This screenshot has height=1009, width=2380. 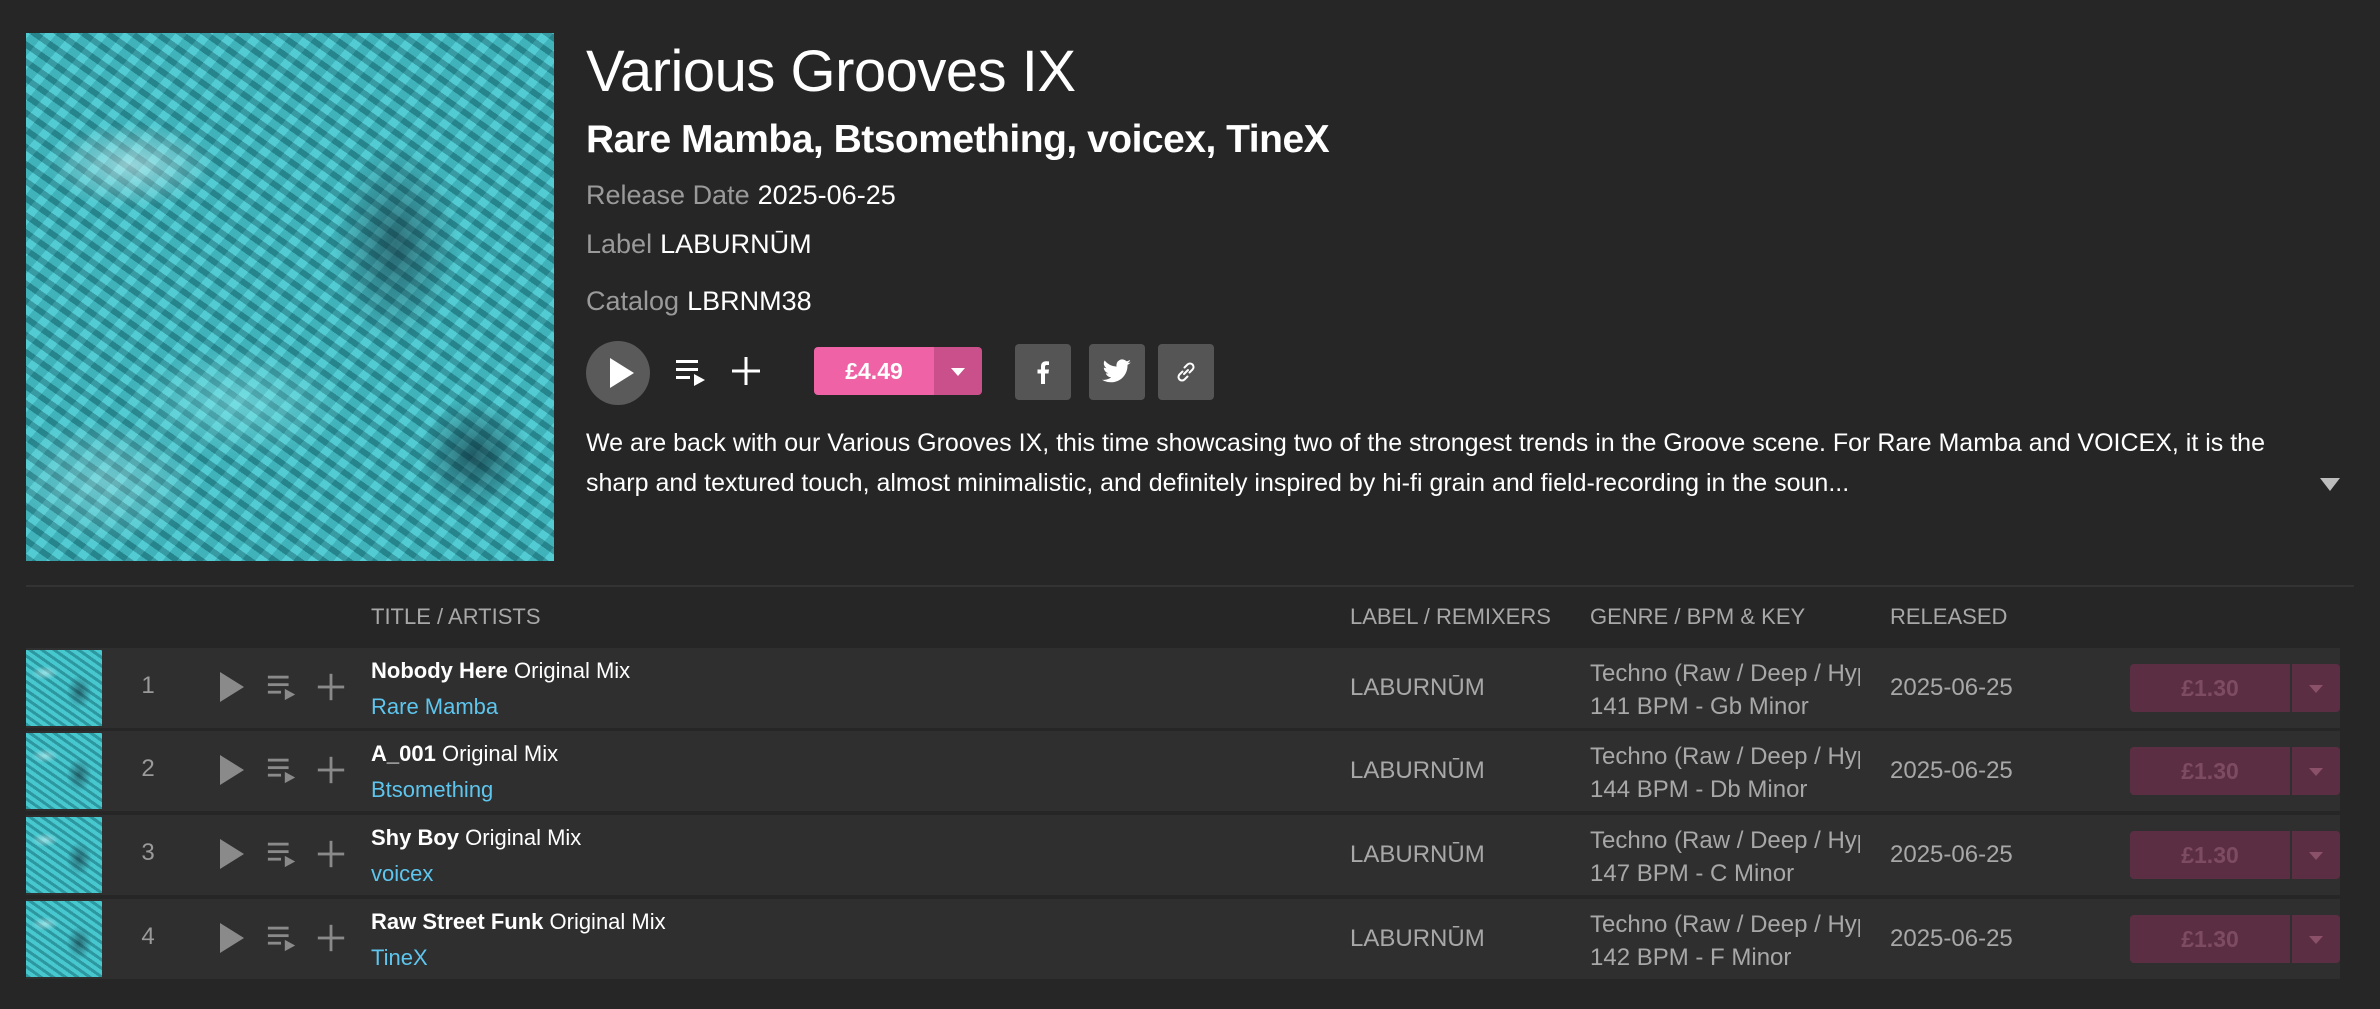 What do you see at coordinates (1691, 957) in the screenshot?
I see `track-bpm-key: 142 BPM - F Minor` at bounding box center [1691, 957].